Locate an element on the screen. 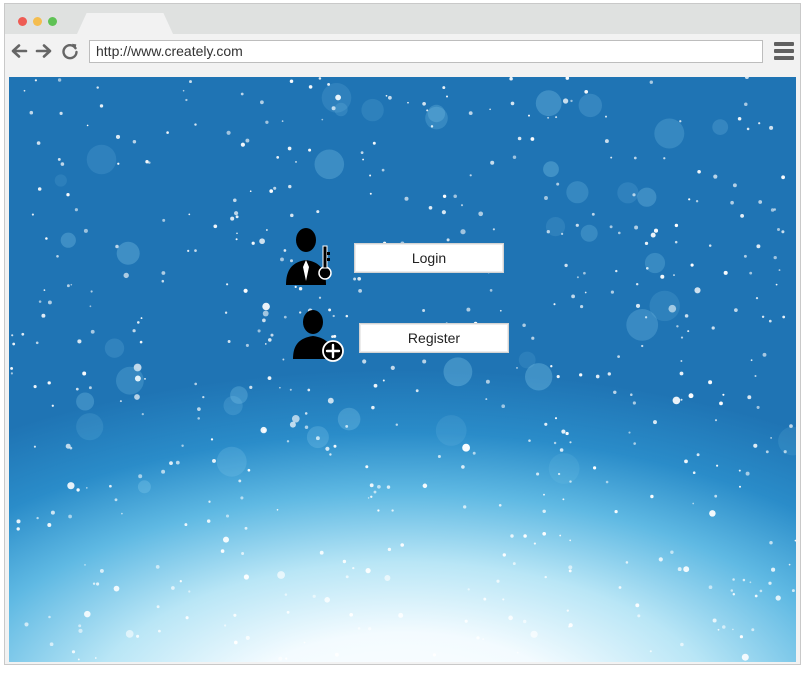  browser-tab is located at coordinates (125, 23).